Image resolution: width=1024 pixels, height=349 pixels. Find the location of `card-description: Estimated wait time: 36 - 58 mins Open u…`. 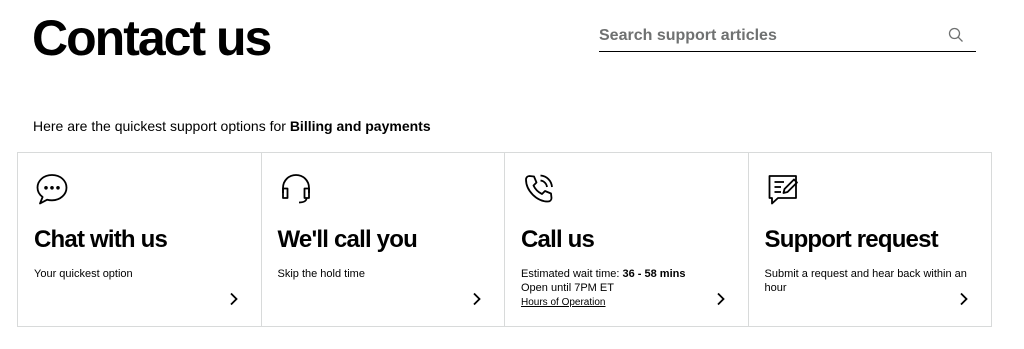

card-description: Estimated wait time: 36 - 58 mins Open u… is located at coordinates (627, 288).